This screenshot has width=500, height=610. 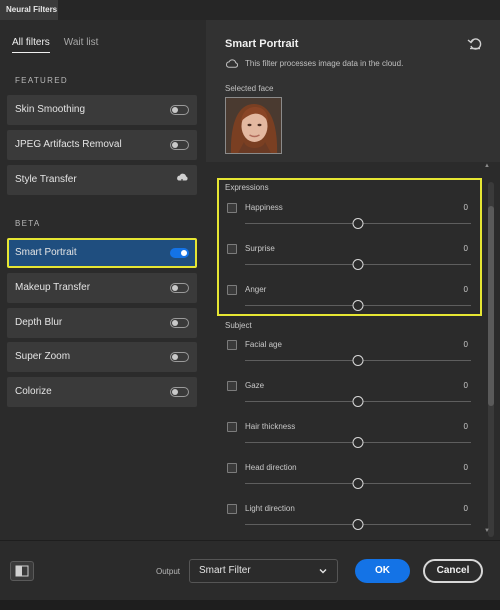 What do you see at coordinates (358, 223) in the screenshot?
I see `happiness-slider-handle` at bounding box center [358, 223].